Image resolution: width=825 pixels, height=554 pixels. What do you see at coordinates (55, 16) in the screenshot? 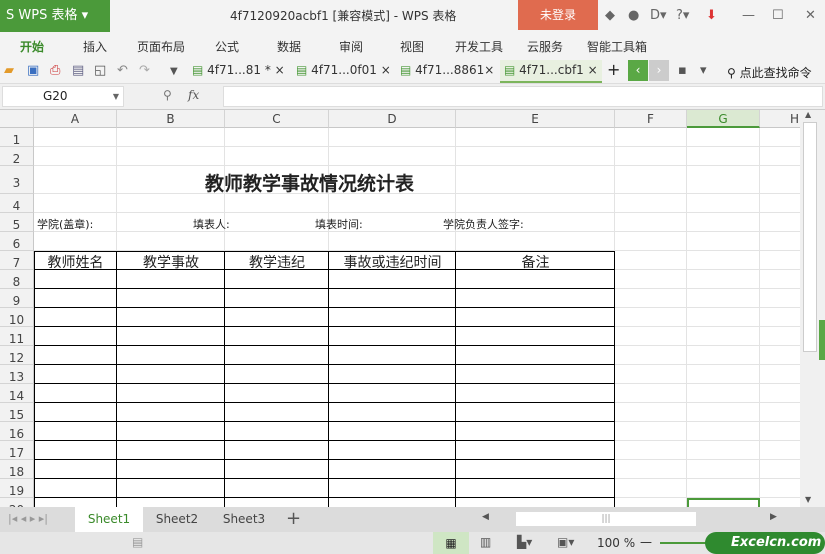
I see `wps-menu-button: S WPS 表格 ▾` at bounding box center [55, 16].